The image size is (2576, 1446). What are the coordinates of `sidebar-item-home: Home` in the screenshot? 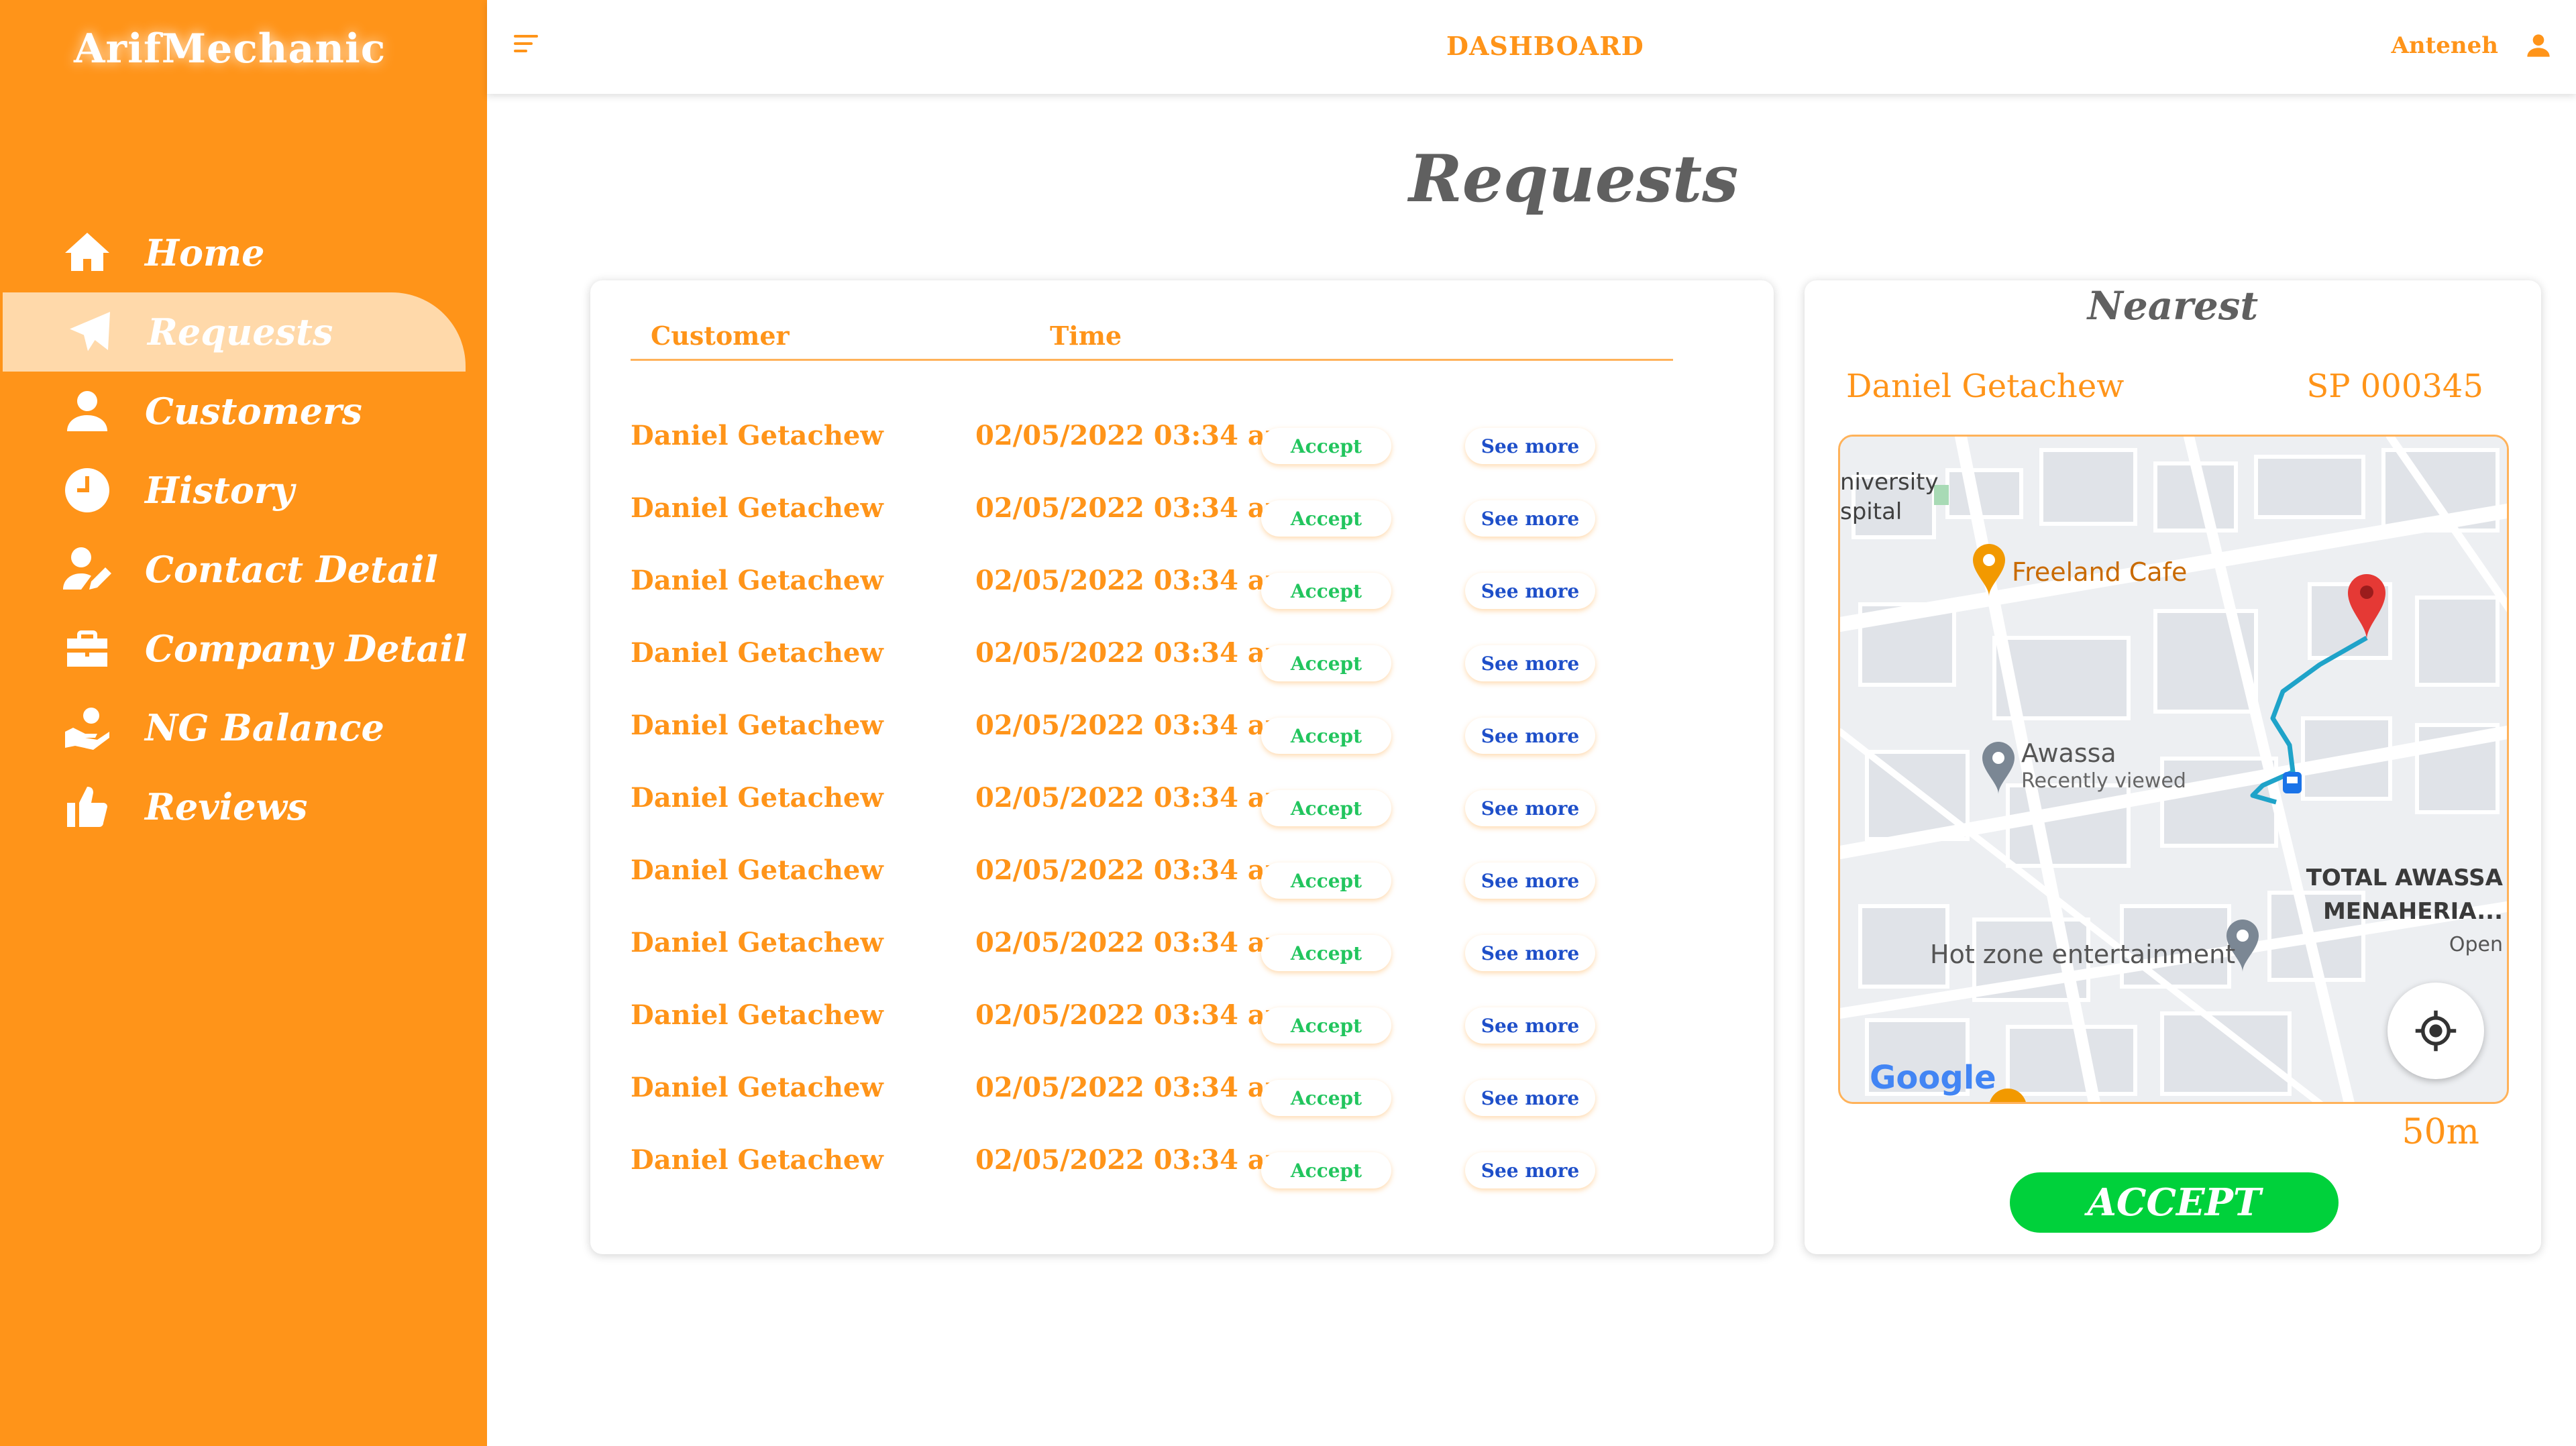 It's located at (243, 252).